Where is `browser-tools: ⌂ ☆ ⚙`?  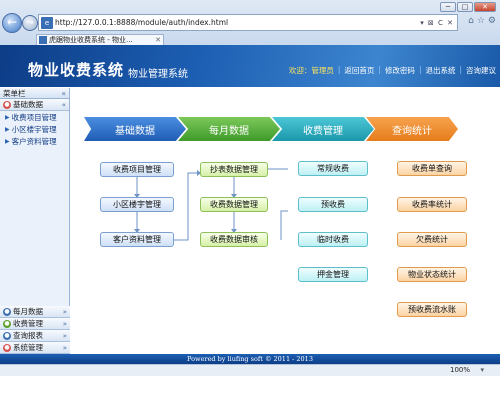
browser-tools: ⌂ ☆ ⚙ is located at coordinates (482, 21).